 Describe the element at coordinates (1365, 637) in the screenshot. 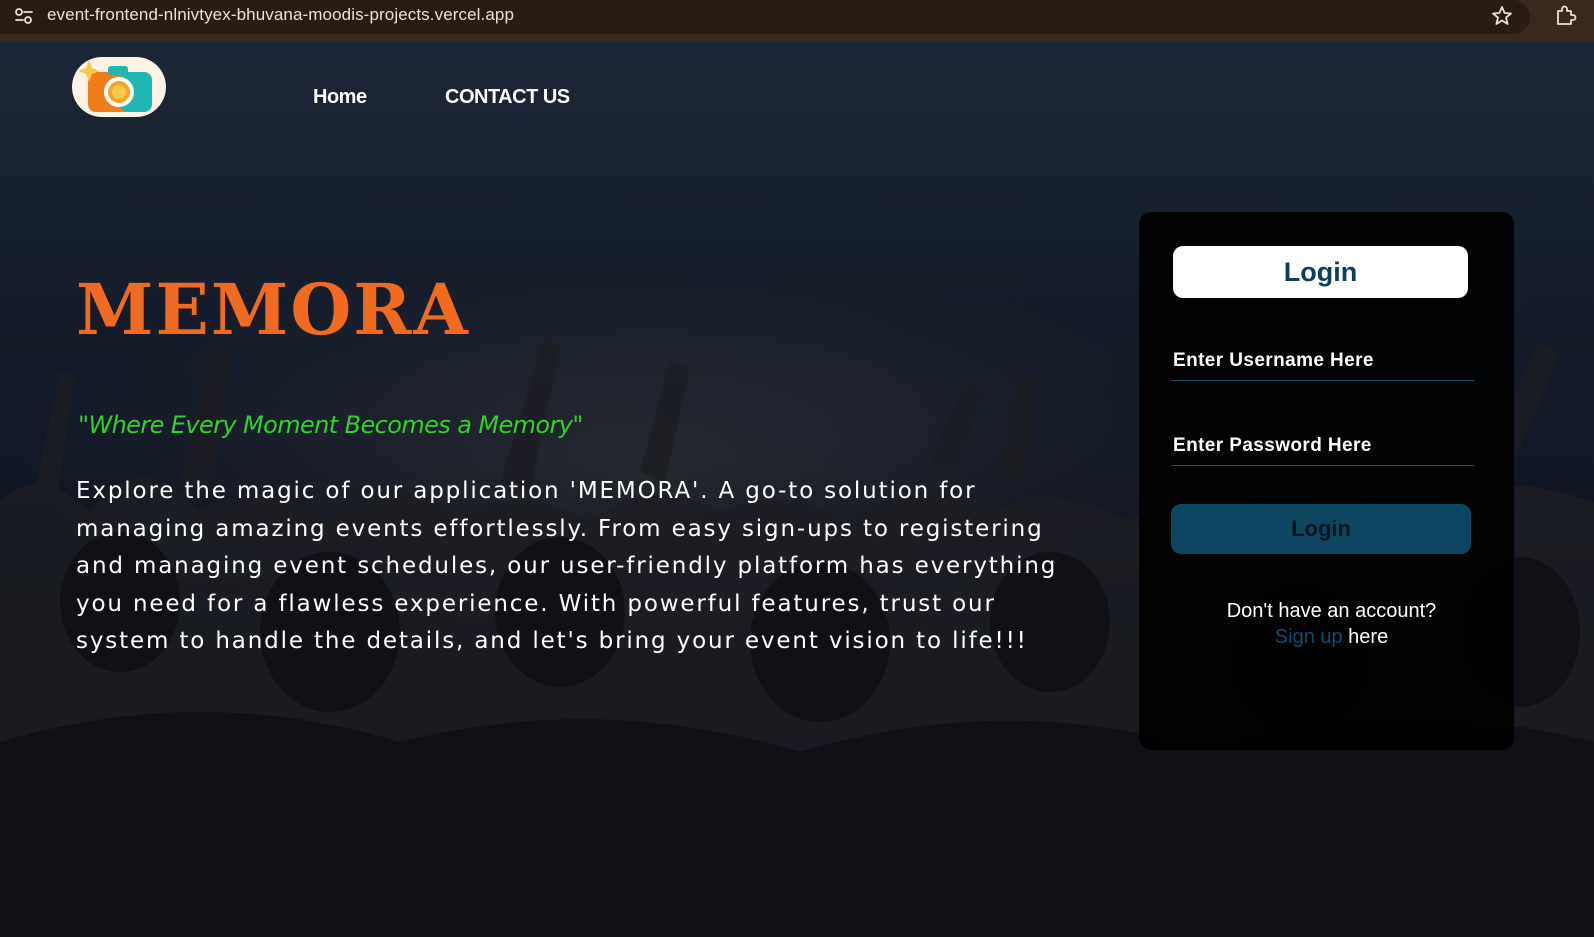

I see `signup-suffix: here` at that location.